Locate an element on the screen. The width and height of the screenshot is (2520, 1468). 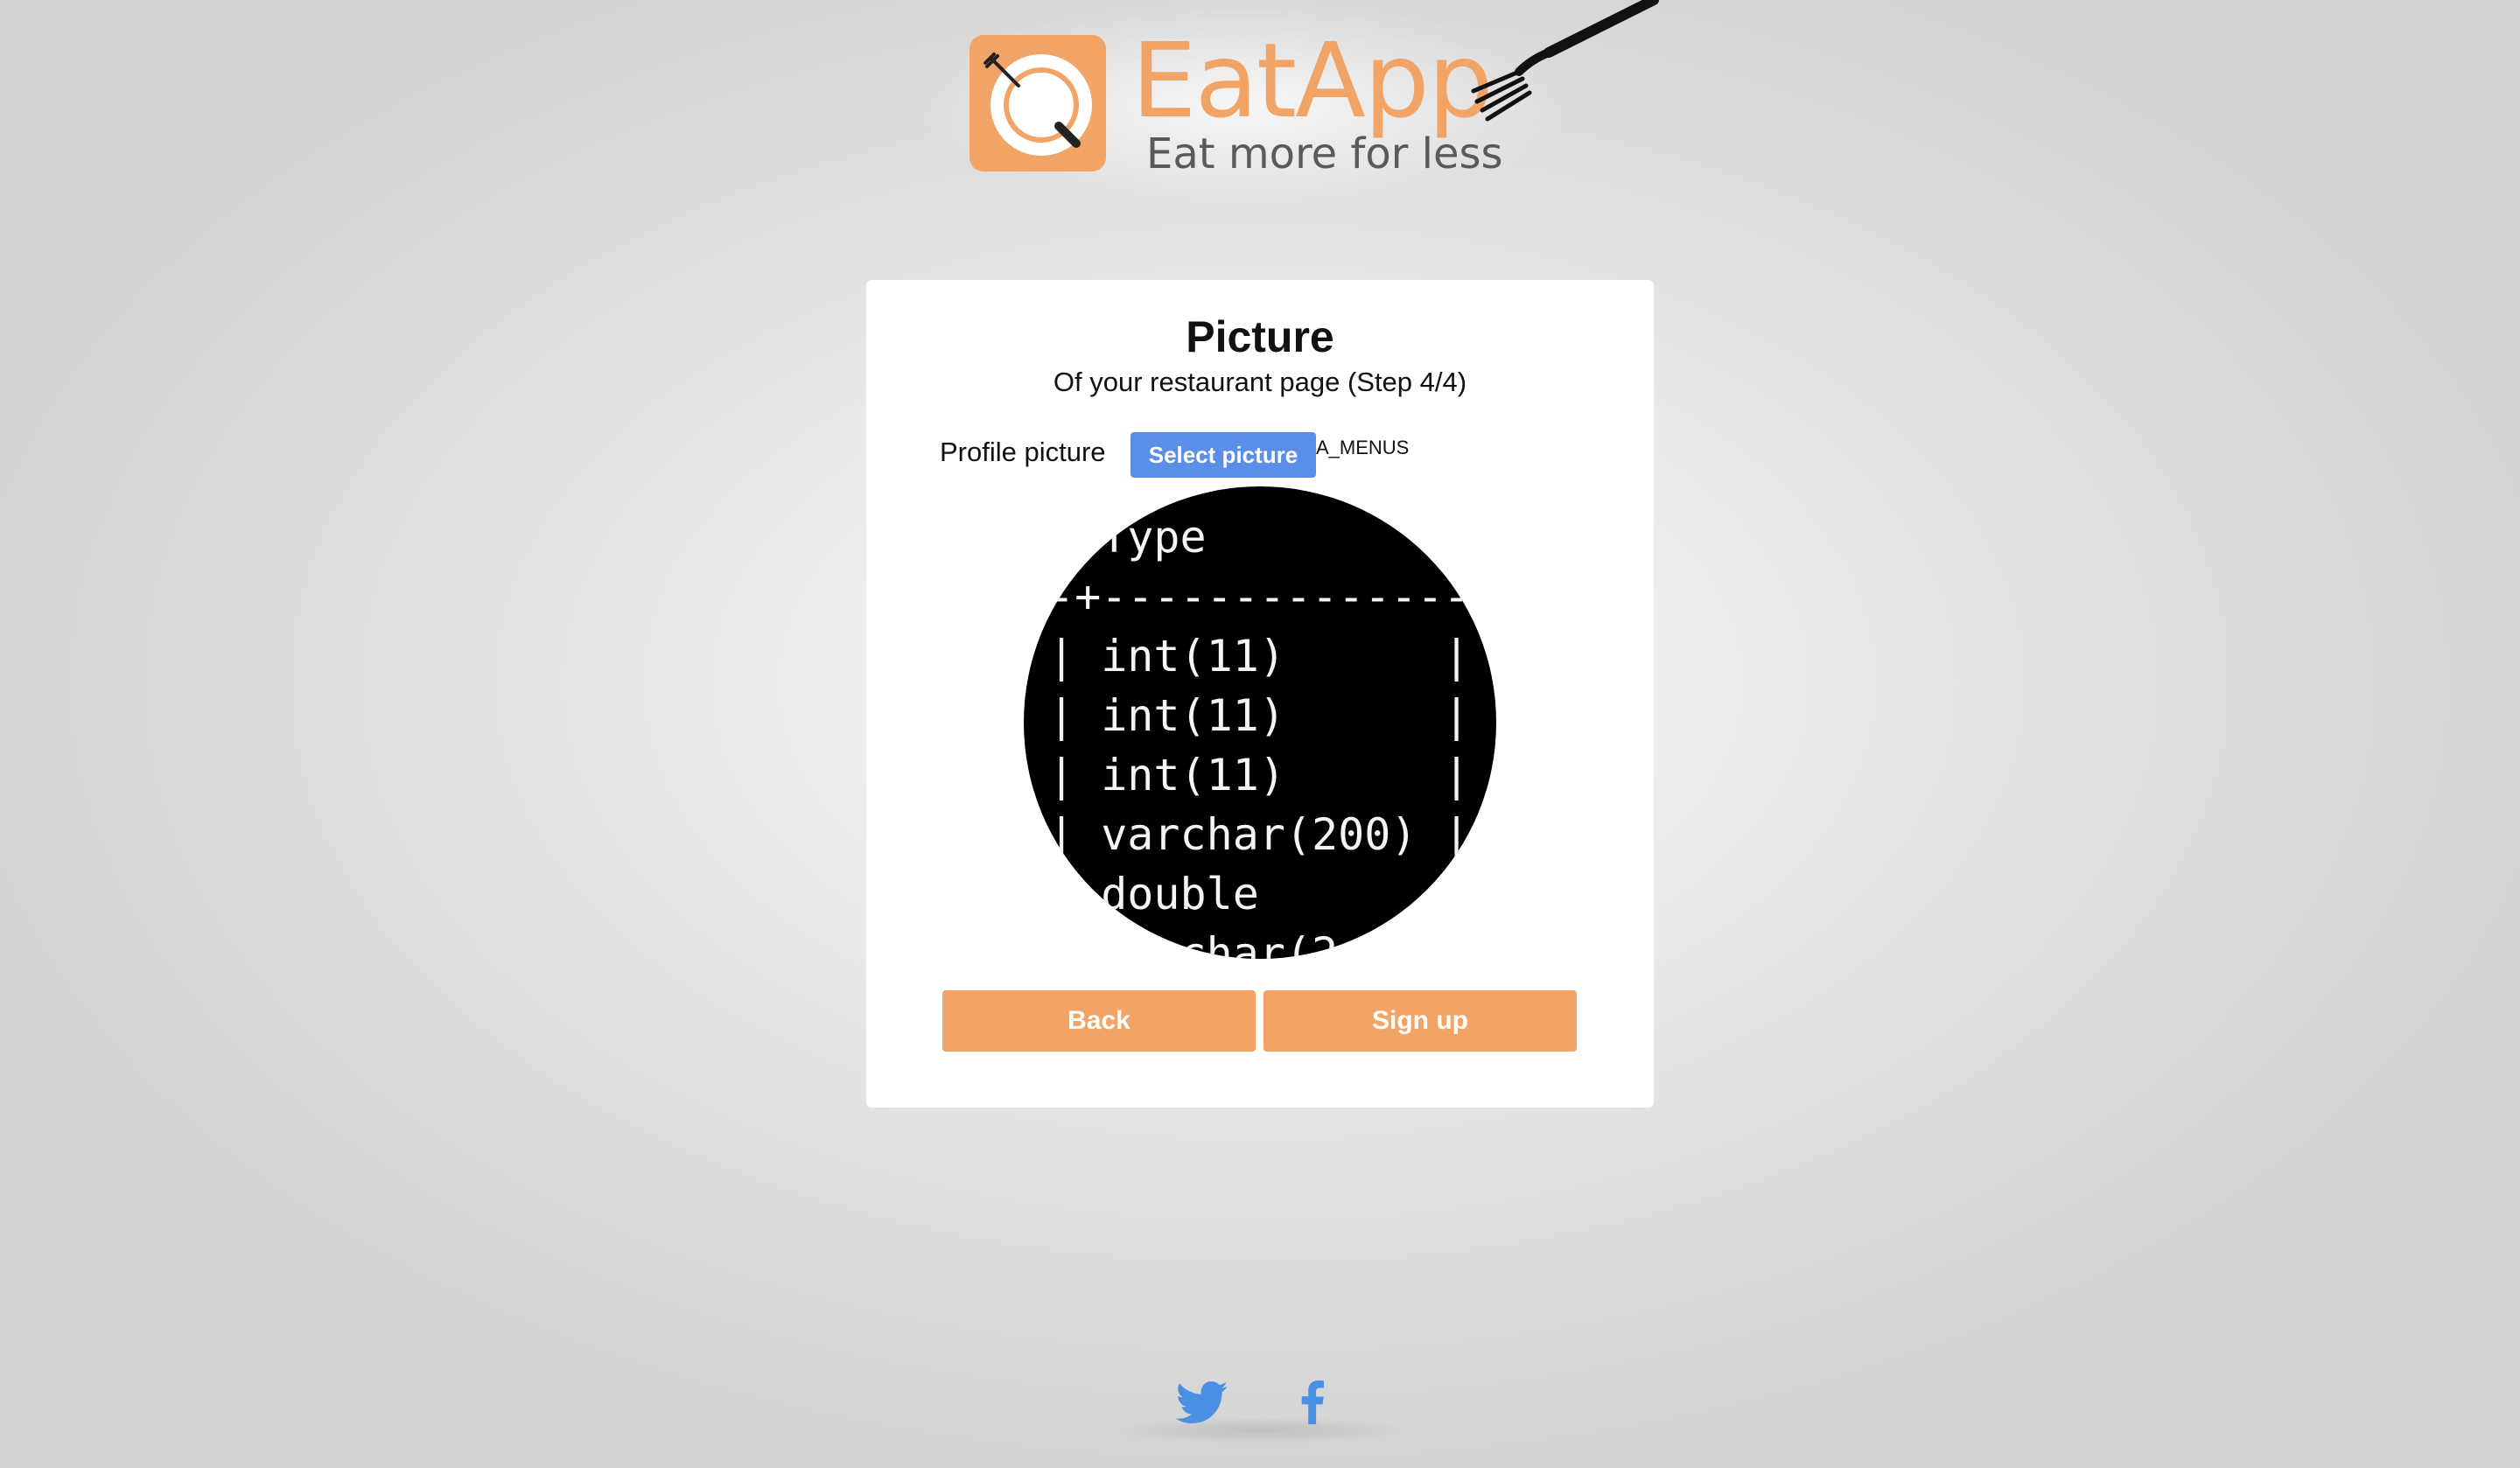
facebook-icon is located at coordinates (1312, 1402).